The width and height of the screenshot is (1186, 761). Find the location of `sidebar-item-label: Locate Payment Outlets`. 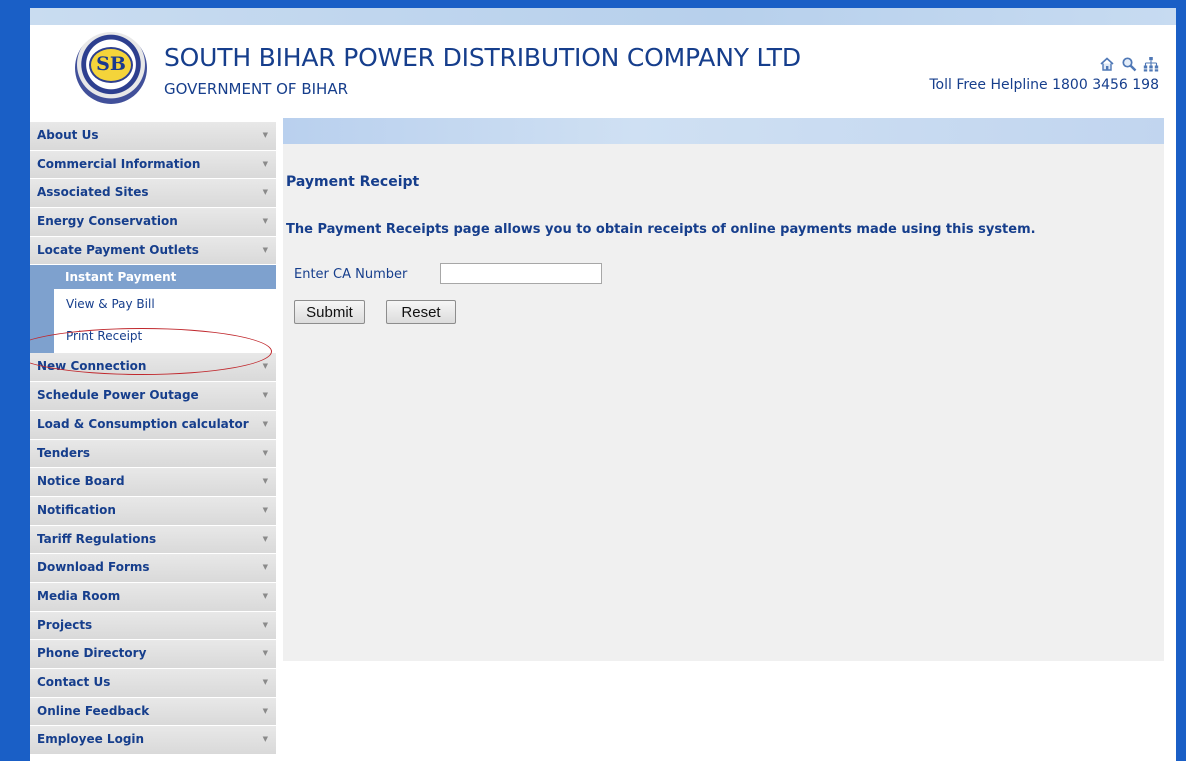

sidebar-item-label: Locate Payment Outlets is located at coordinates (118, 249).